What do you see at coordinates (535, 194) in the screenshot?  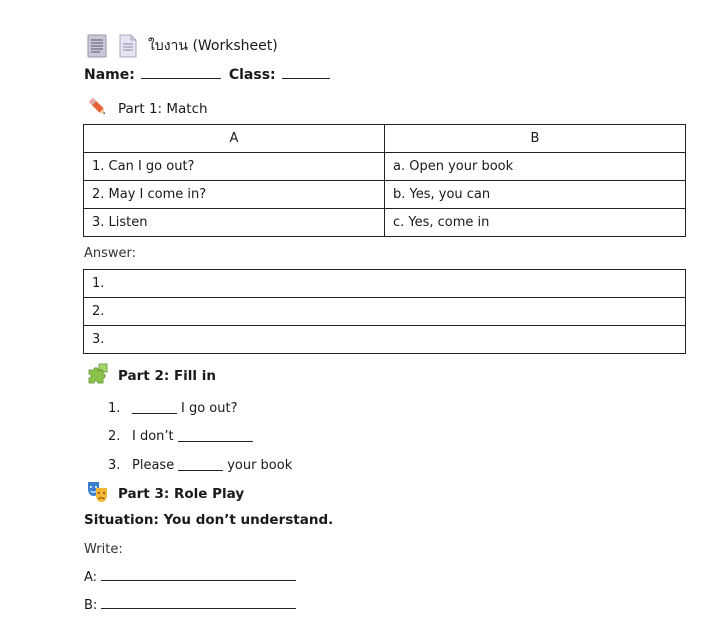 I see `table-cell: b. Yes, you can` at bounding box center [535, 194].